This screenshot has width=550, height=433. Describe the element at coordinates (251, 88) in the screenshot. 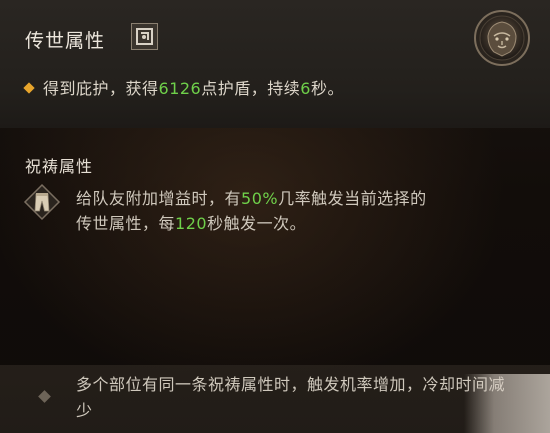

I see `effect-middle: 点护盾，持续` at that location.